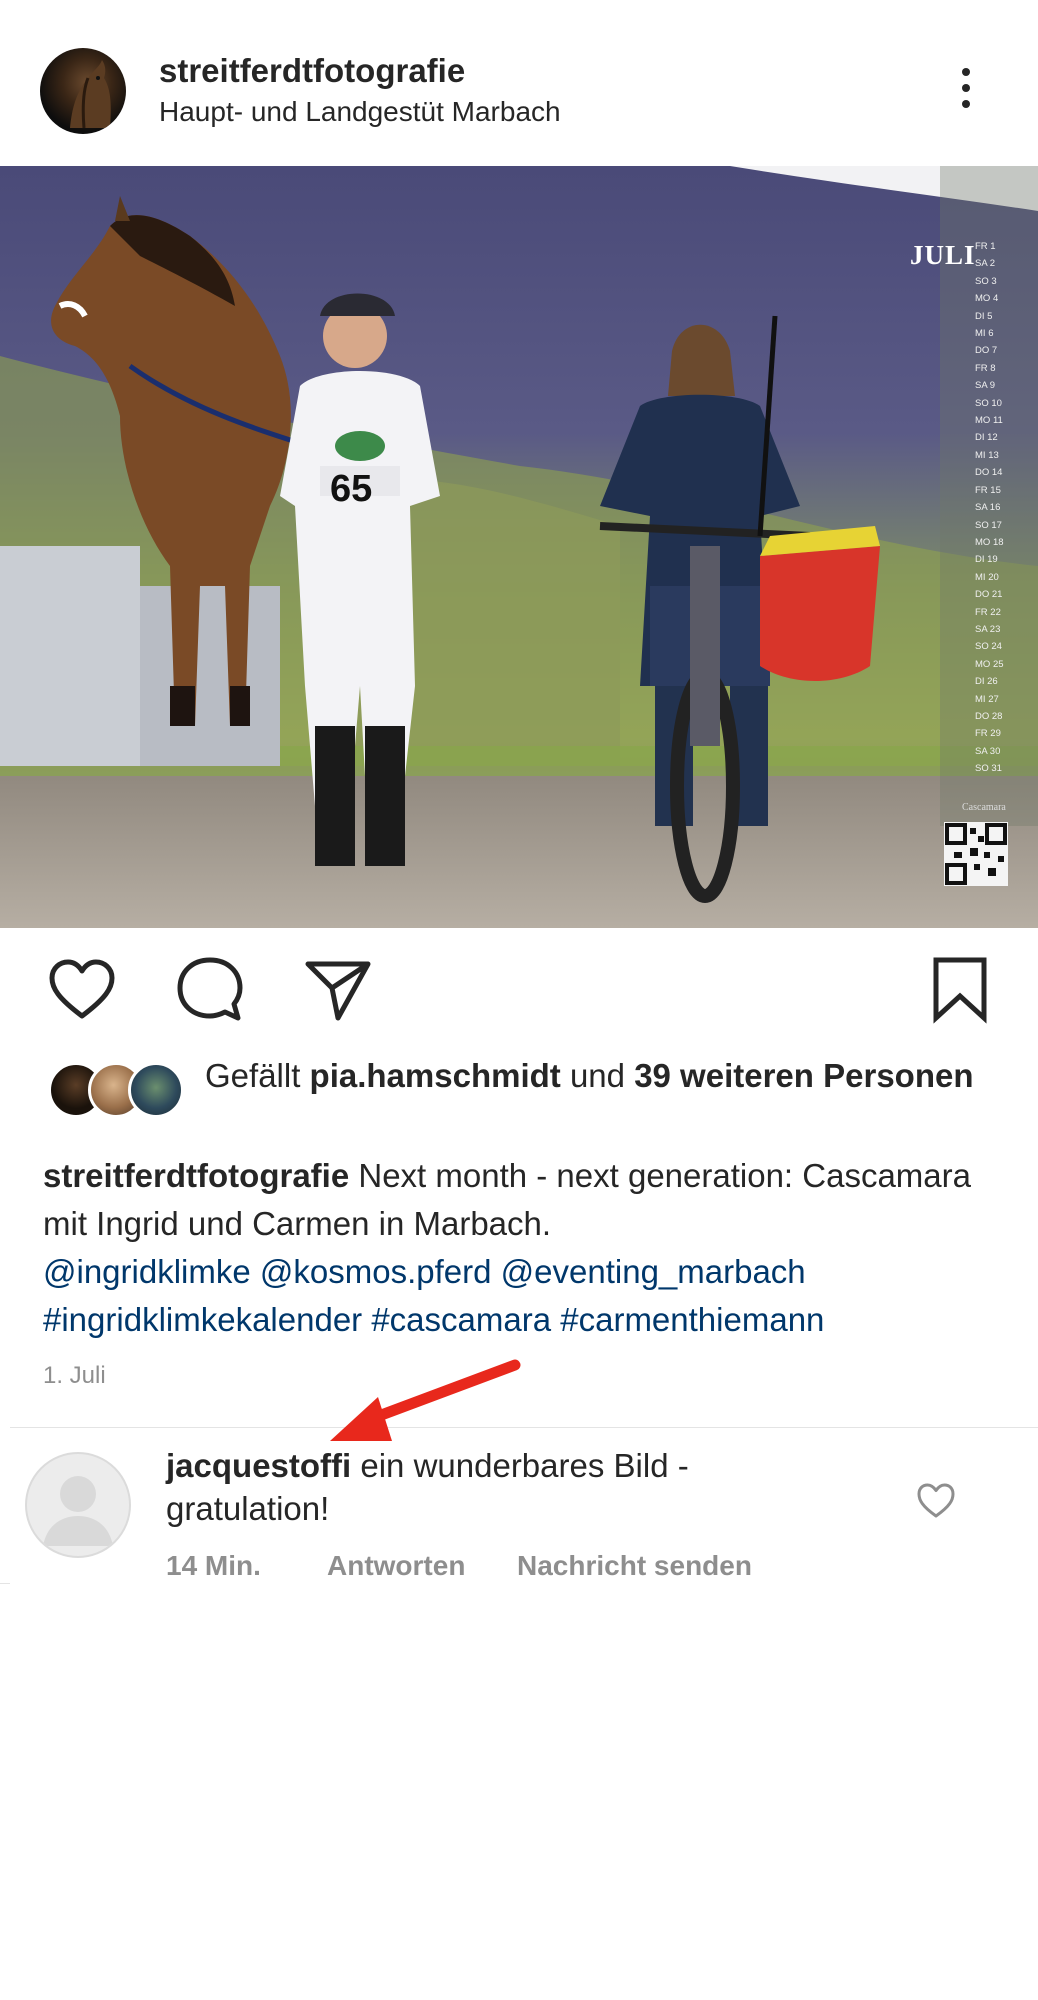  I want to click on qr-code-icon, so click(976, 854).